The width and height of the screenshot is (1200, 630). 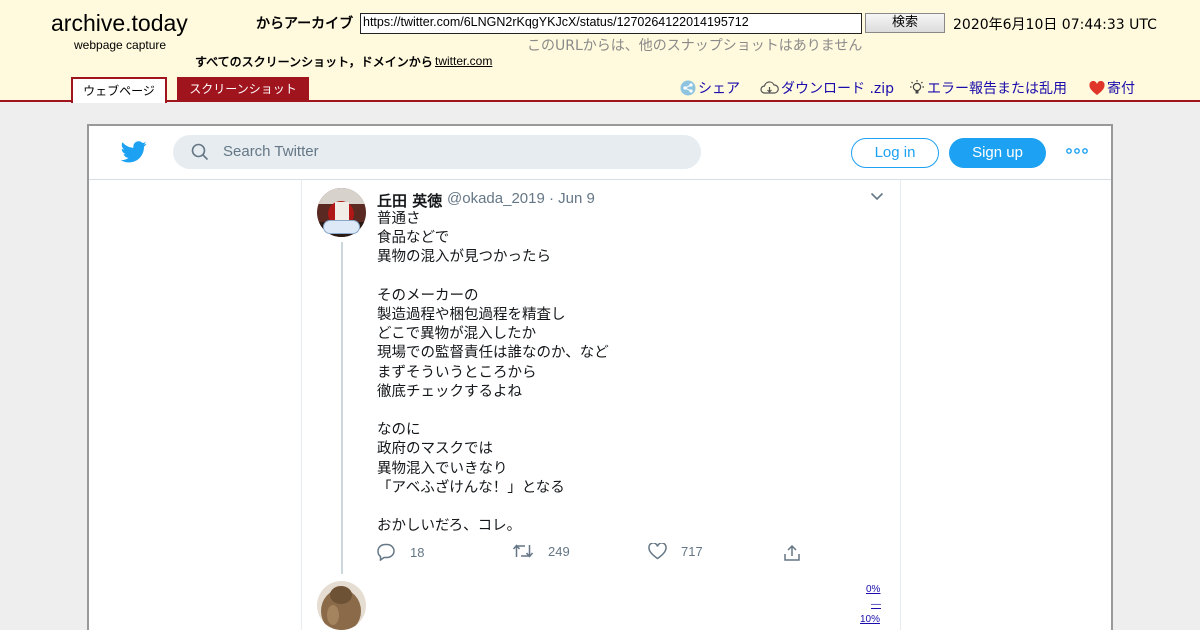 I want to click on share-icon, so click(x=688, y=88).